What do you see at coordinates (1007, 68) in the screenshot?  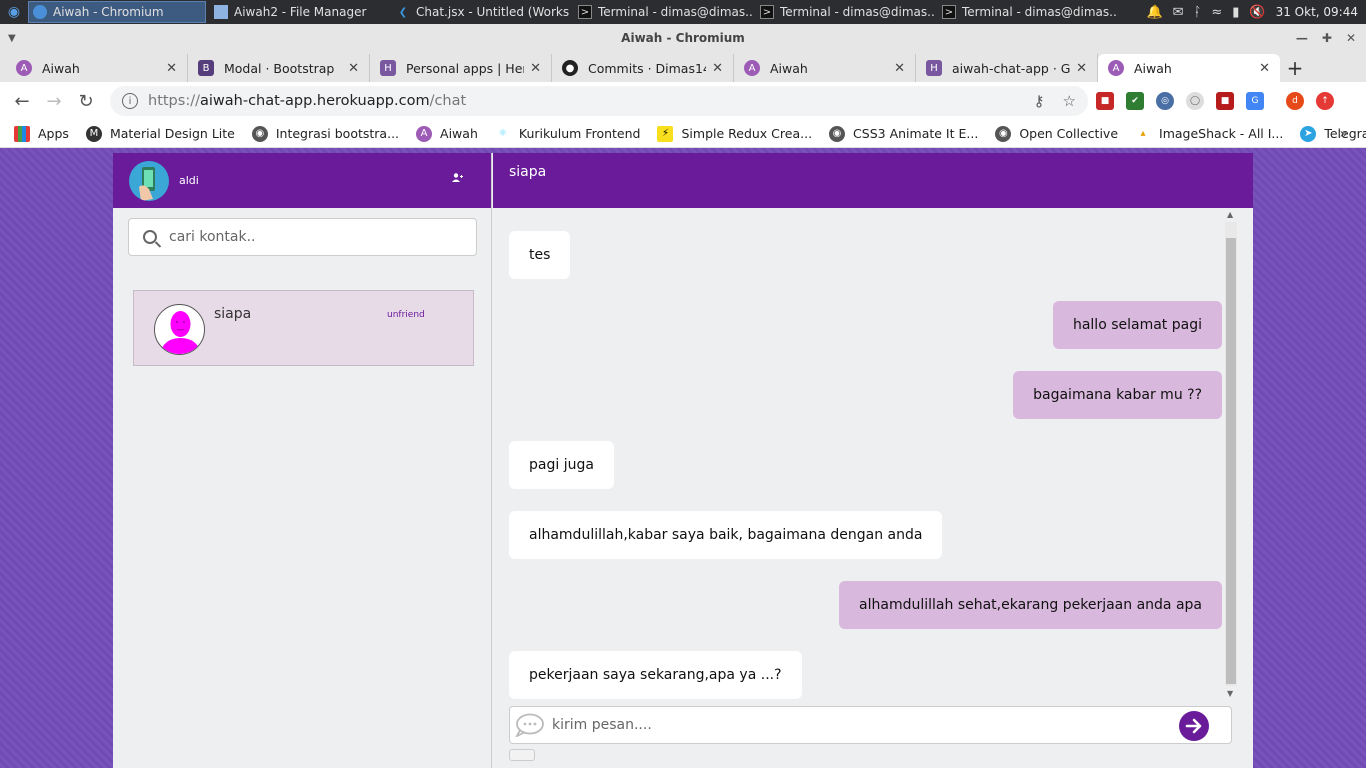 I see `browser-tab: Haiwah-chat-app · Git ✕` at bounding box center [1007, 68].